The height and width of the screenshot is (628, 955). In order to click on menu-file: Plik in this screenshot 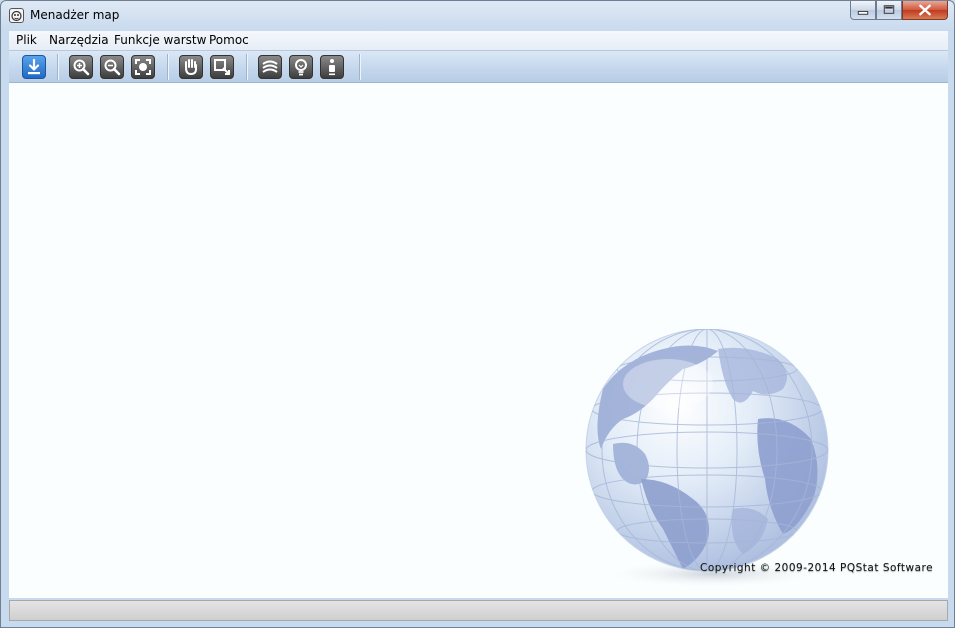, I will do `click(26, 40)`.